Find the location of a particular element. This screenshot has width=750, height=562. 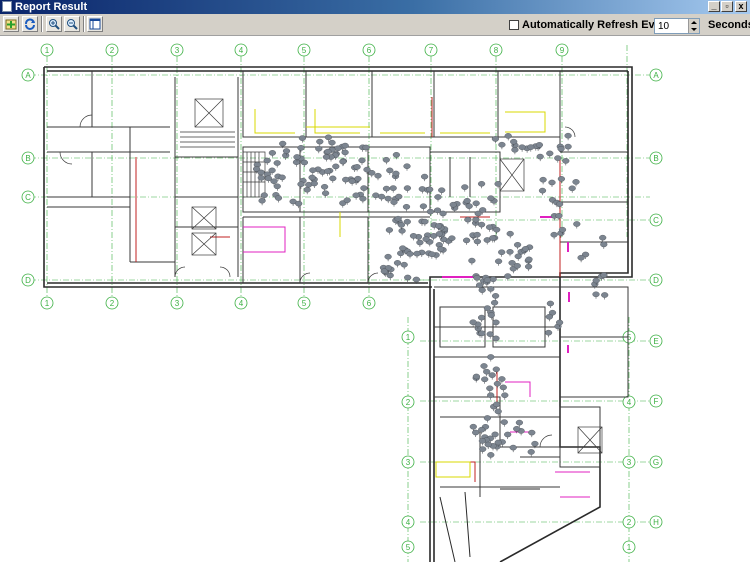

zoom-out-button is located at coordinates (72, 24).